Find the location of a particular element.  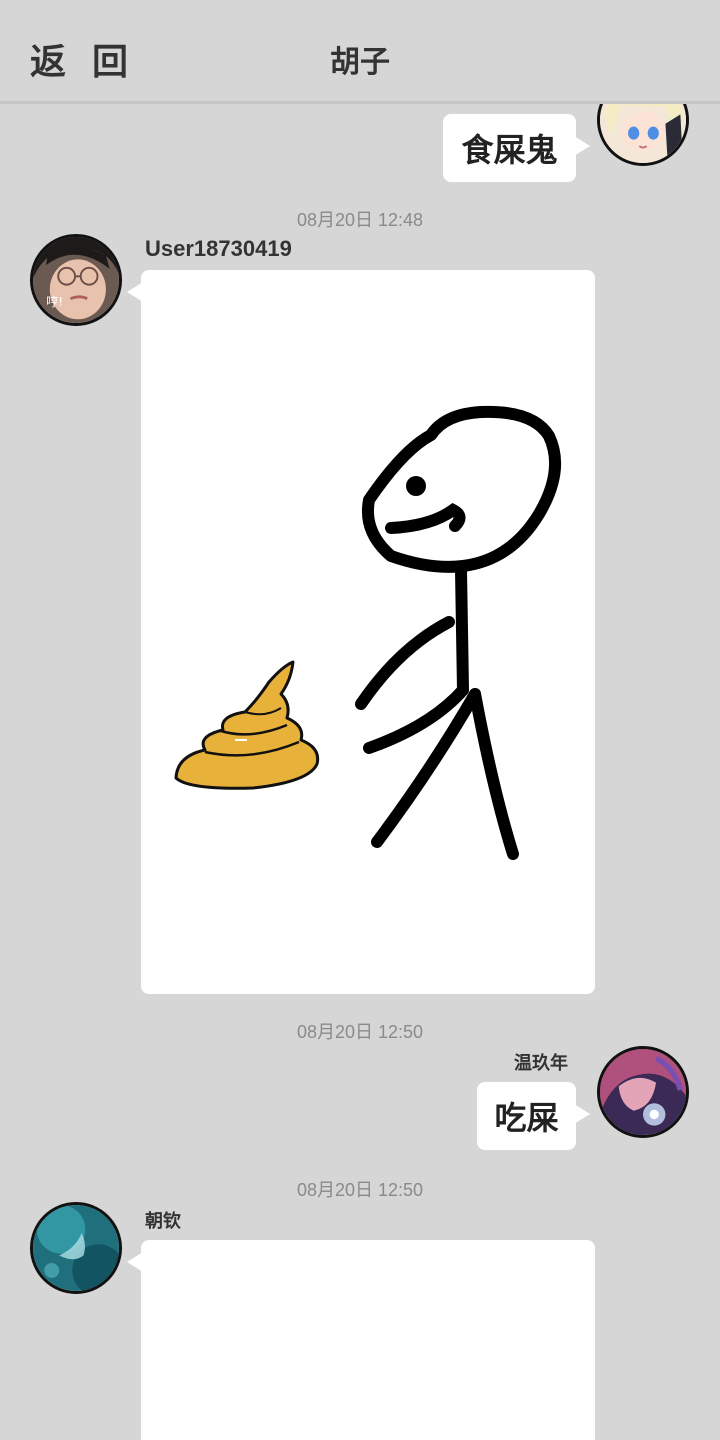

anime-blonde-avatar is located at coordinates (643, 135).